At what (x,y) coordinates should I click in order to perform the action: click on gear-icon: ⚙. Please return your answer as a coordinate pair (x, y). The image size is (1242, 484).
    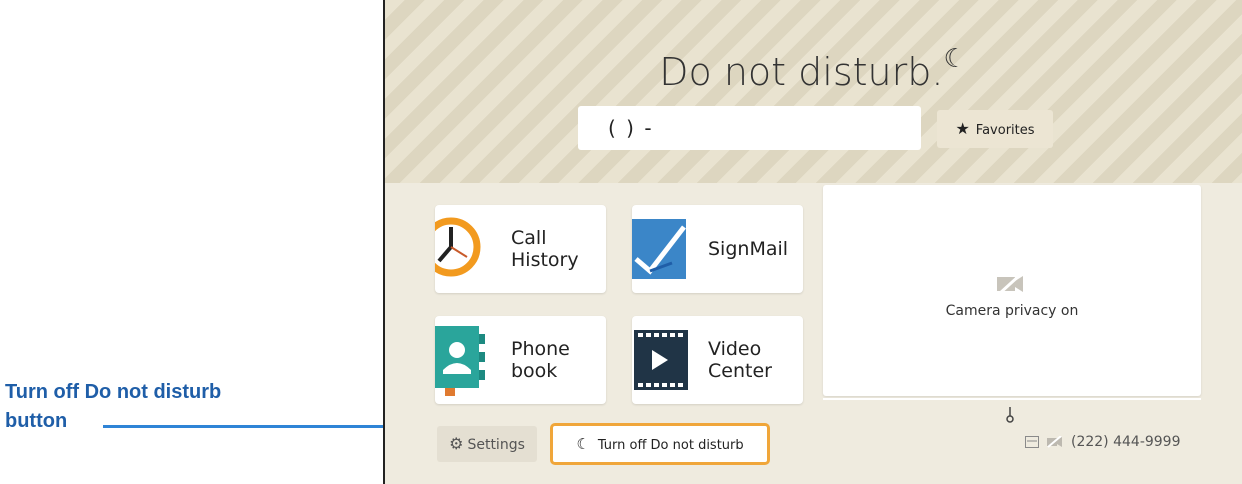
    Looking at the image, I should click on (456, 443).